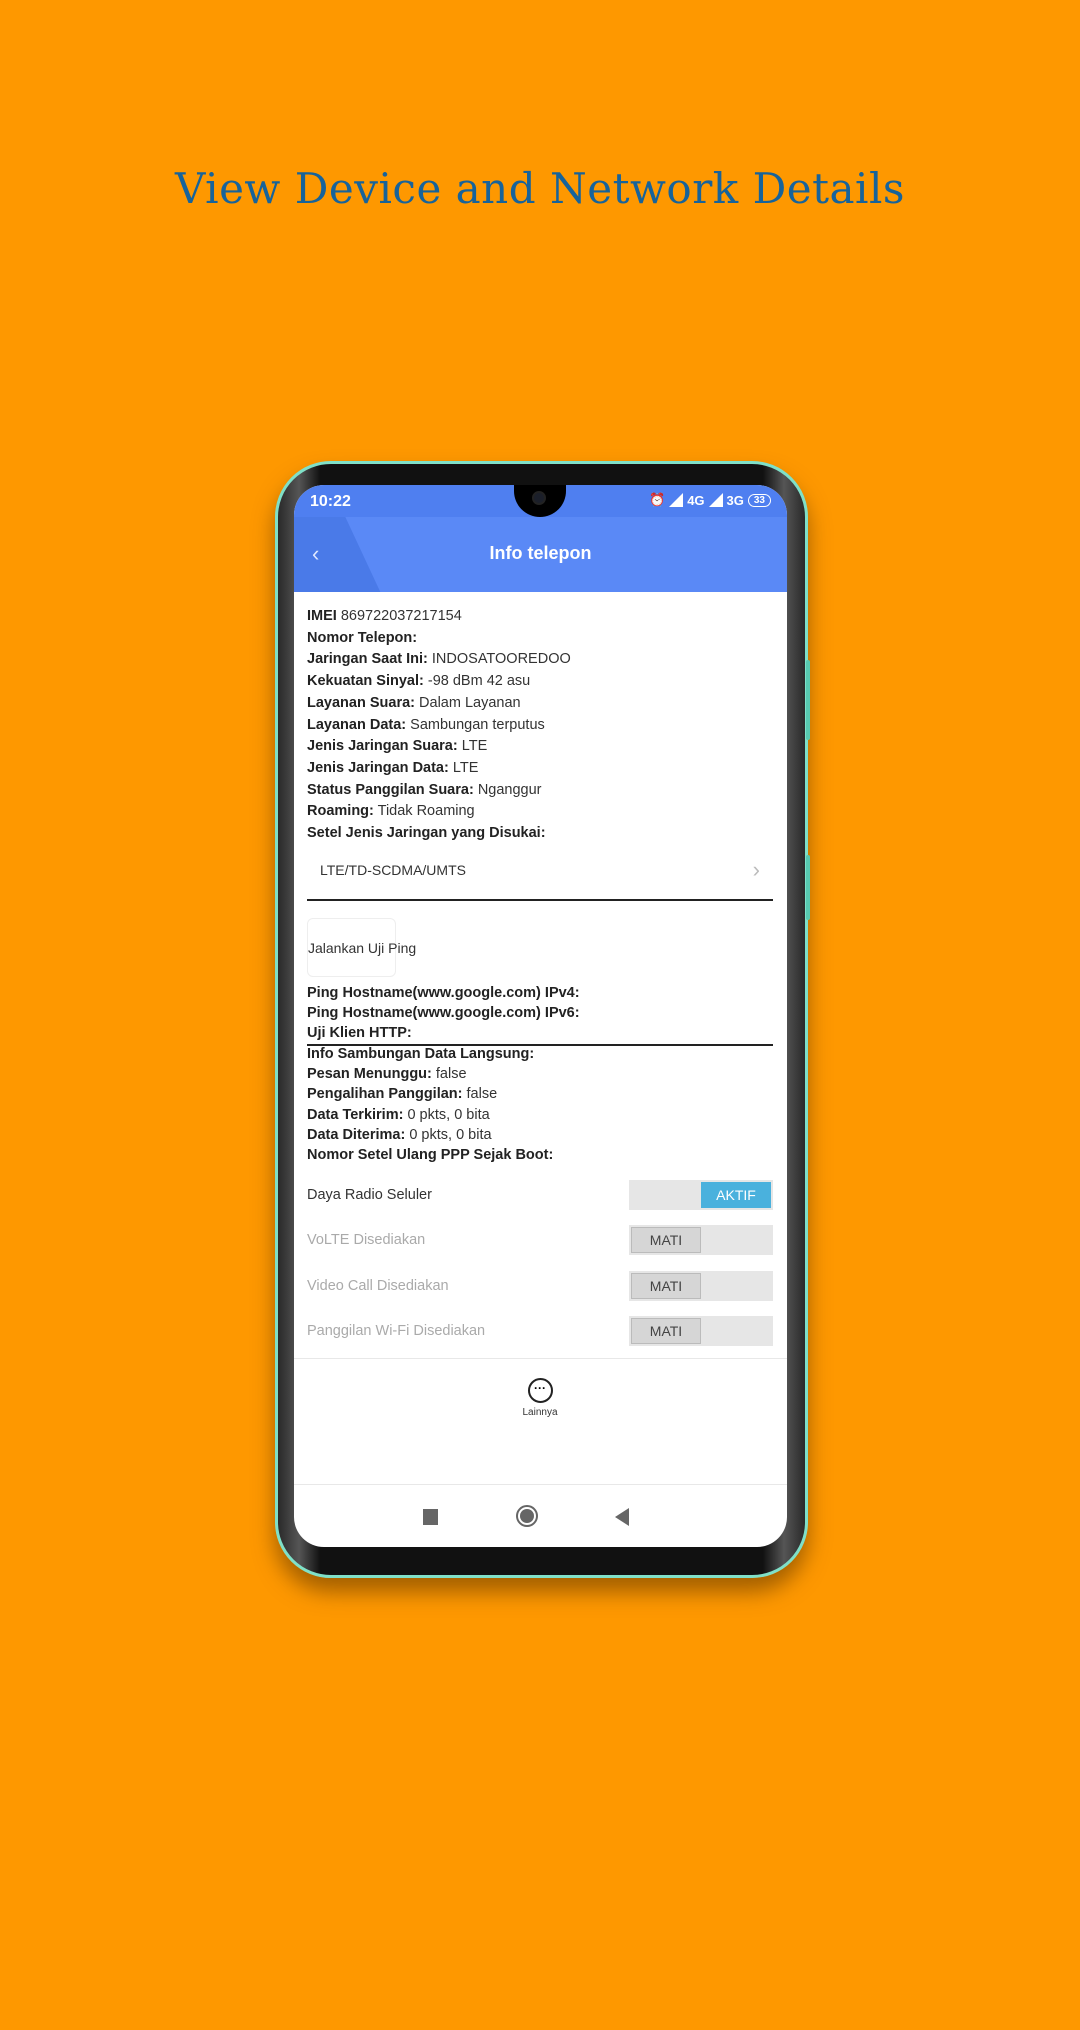 The image size is (1080, 2030). I want to click on toggle-label: VoLTE Disediakan, so click(366, 1240).